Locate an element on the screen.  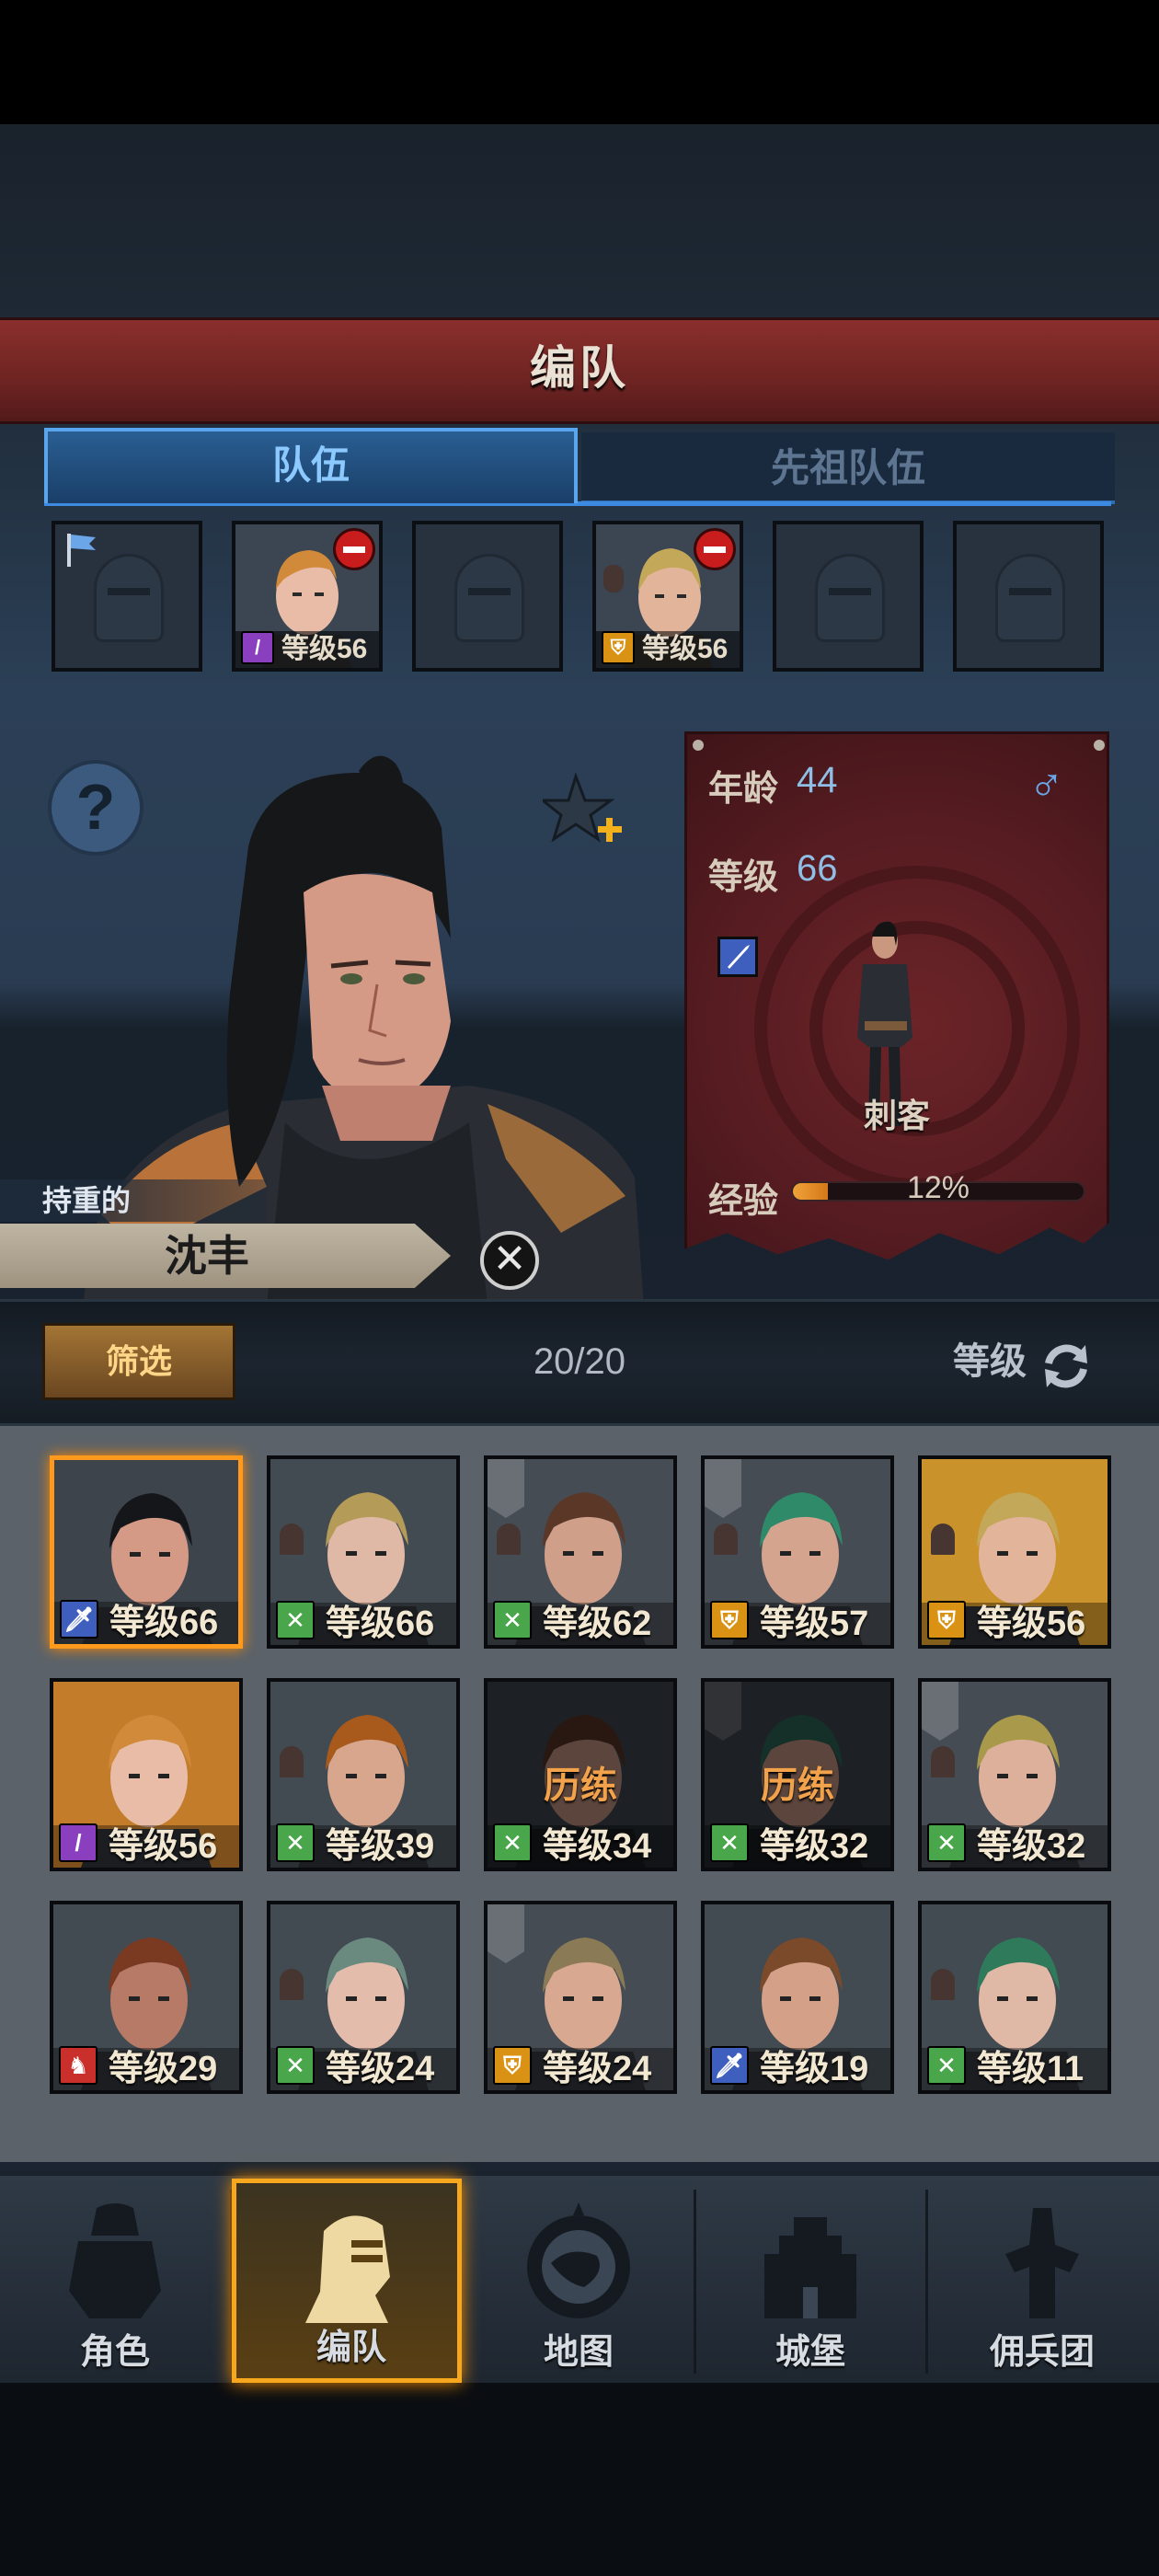
exp-progress-fill is located at coordinates (810, 1191).